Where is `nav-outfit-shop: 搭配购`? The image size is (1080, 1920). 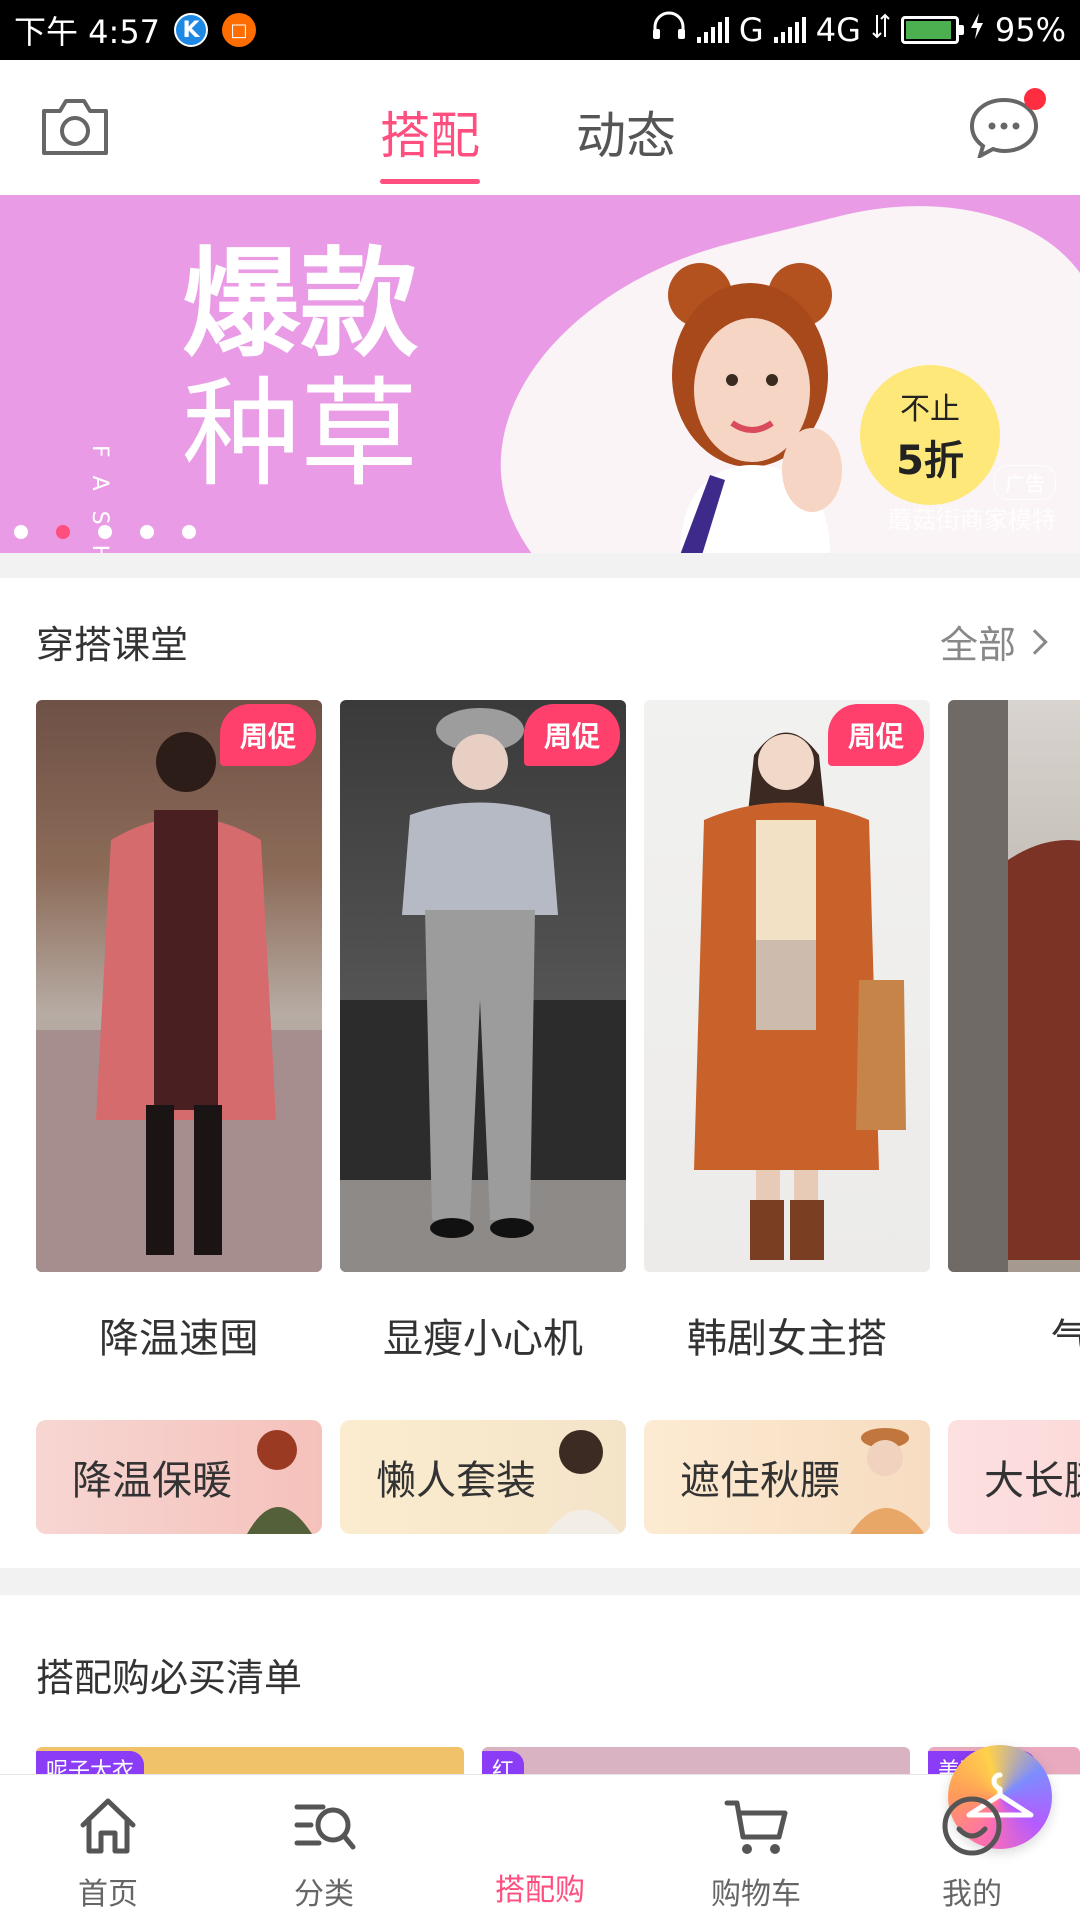 nav-outfit-shop: 搭配购 is located at coordinates (756, 1827).